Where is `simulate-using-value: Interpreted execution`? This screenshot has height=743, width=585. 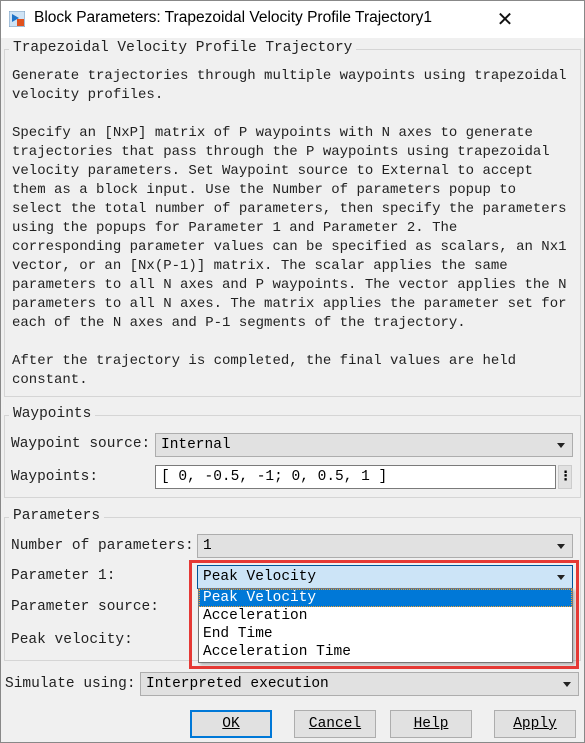
simulate-using-value: Interpreted execution is located at coordinates (237, 684).